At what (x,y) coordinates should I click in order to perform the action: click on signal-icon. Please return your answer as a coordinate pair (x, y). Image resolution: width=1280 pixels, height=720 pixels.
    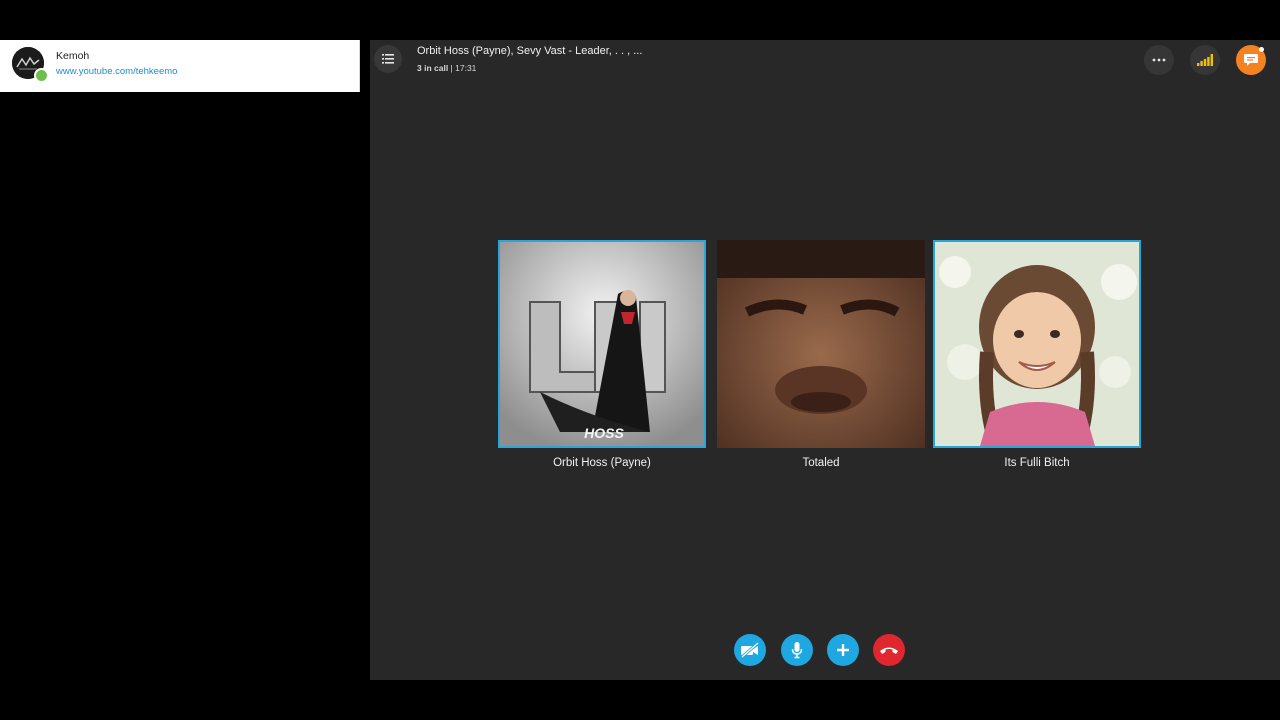
    Looking at the image, I should click on (1205, 60).